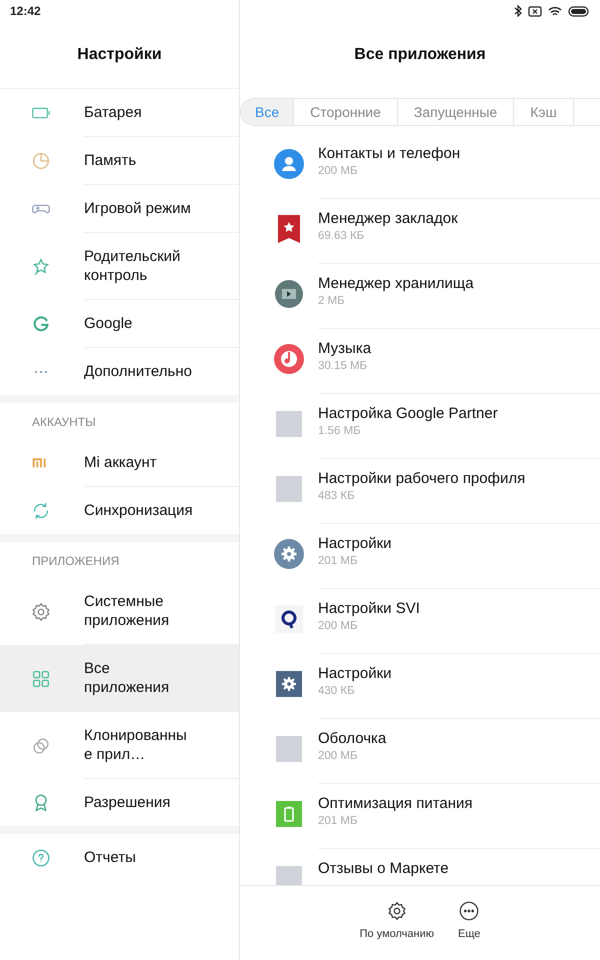 This screenshot has width=600, height=960. Describe the element at coordinates (119, 510) in the screenshot. I see `sidebar-item: Синхронизация` at that location.